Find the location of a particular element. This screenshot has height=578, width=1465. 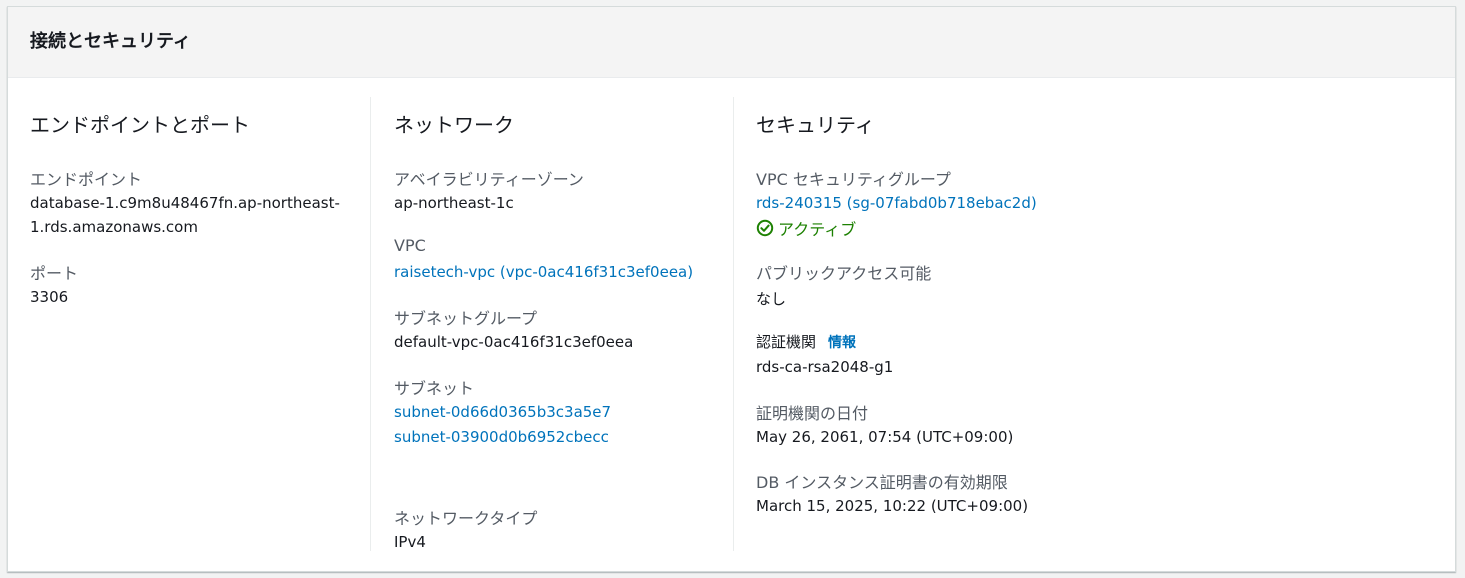

cert-expiry-label: DB インスタンス証明書の有効期限 is located at coordinates (882, 482).